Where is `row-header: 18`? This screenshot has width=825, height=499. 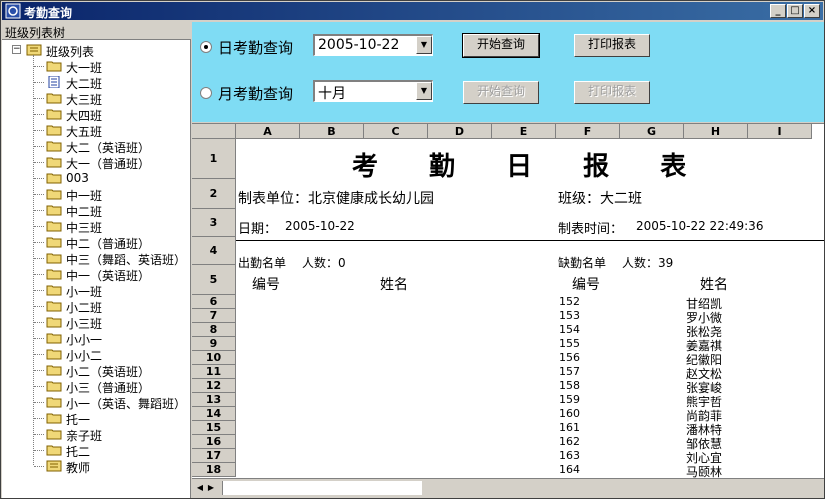
row-header: 18 is located at coordinates (214, 470).